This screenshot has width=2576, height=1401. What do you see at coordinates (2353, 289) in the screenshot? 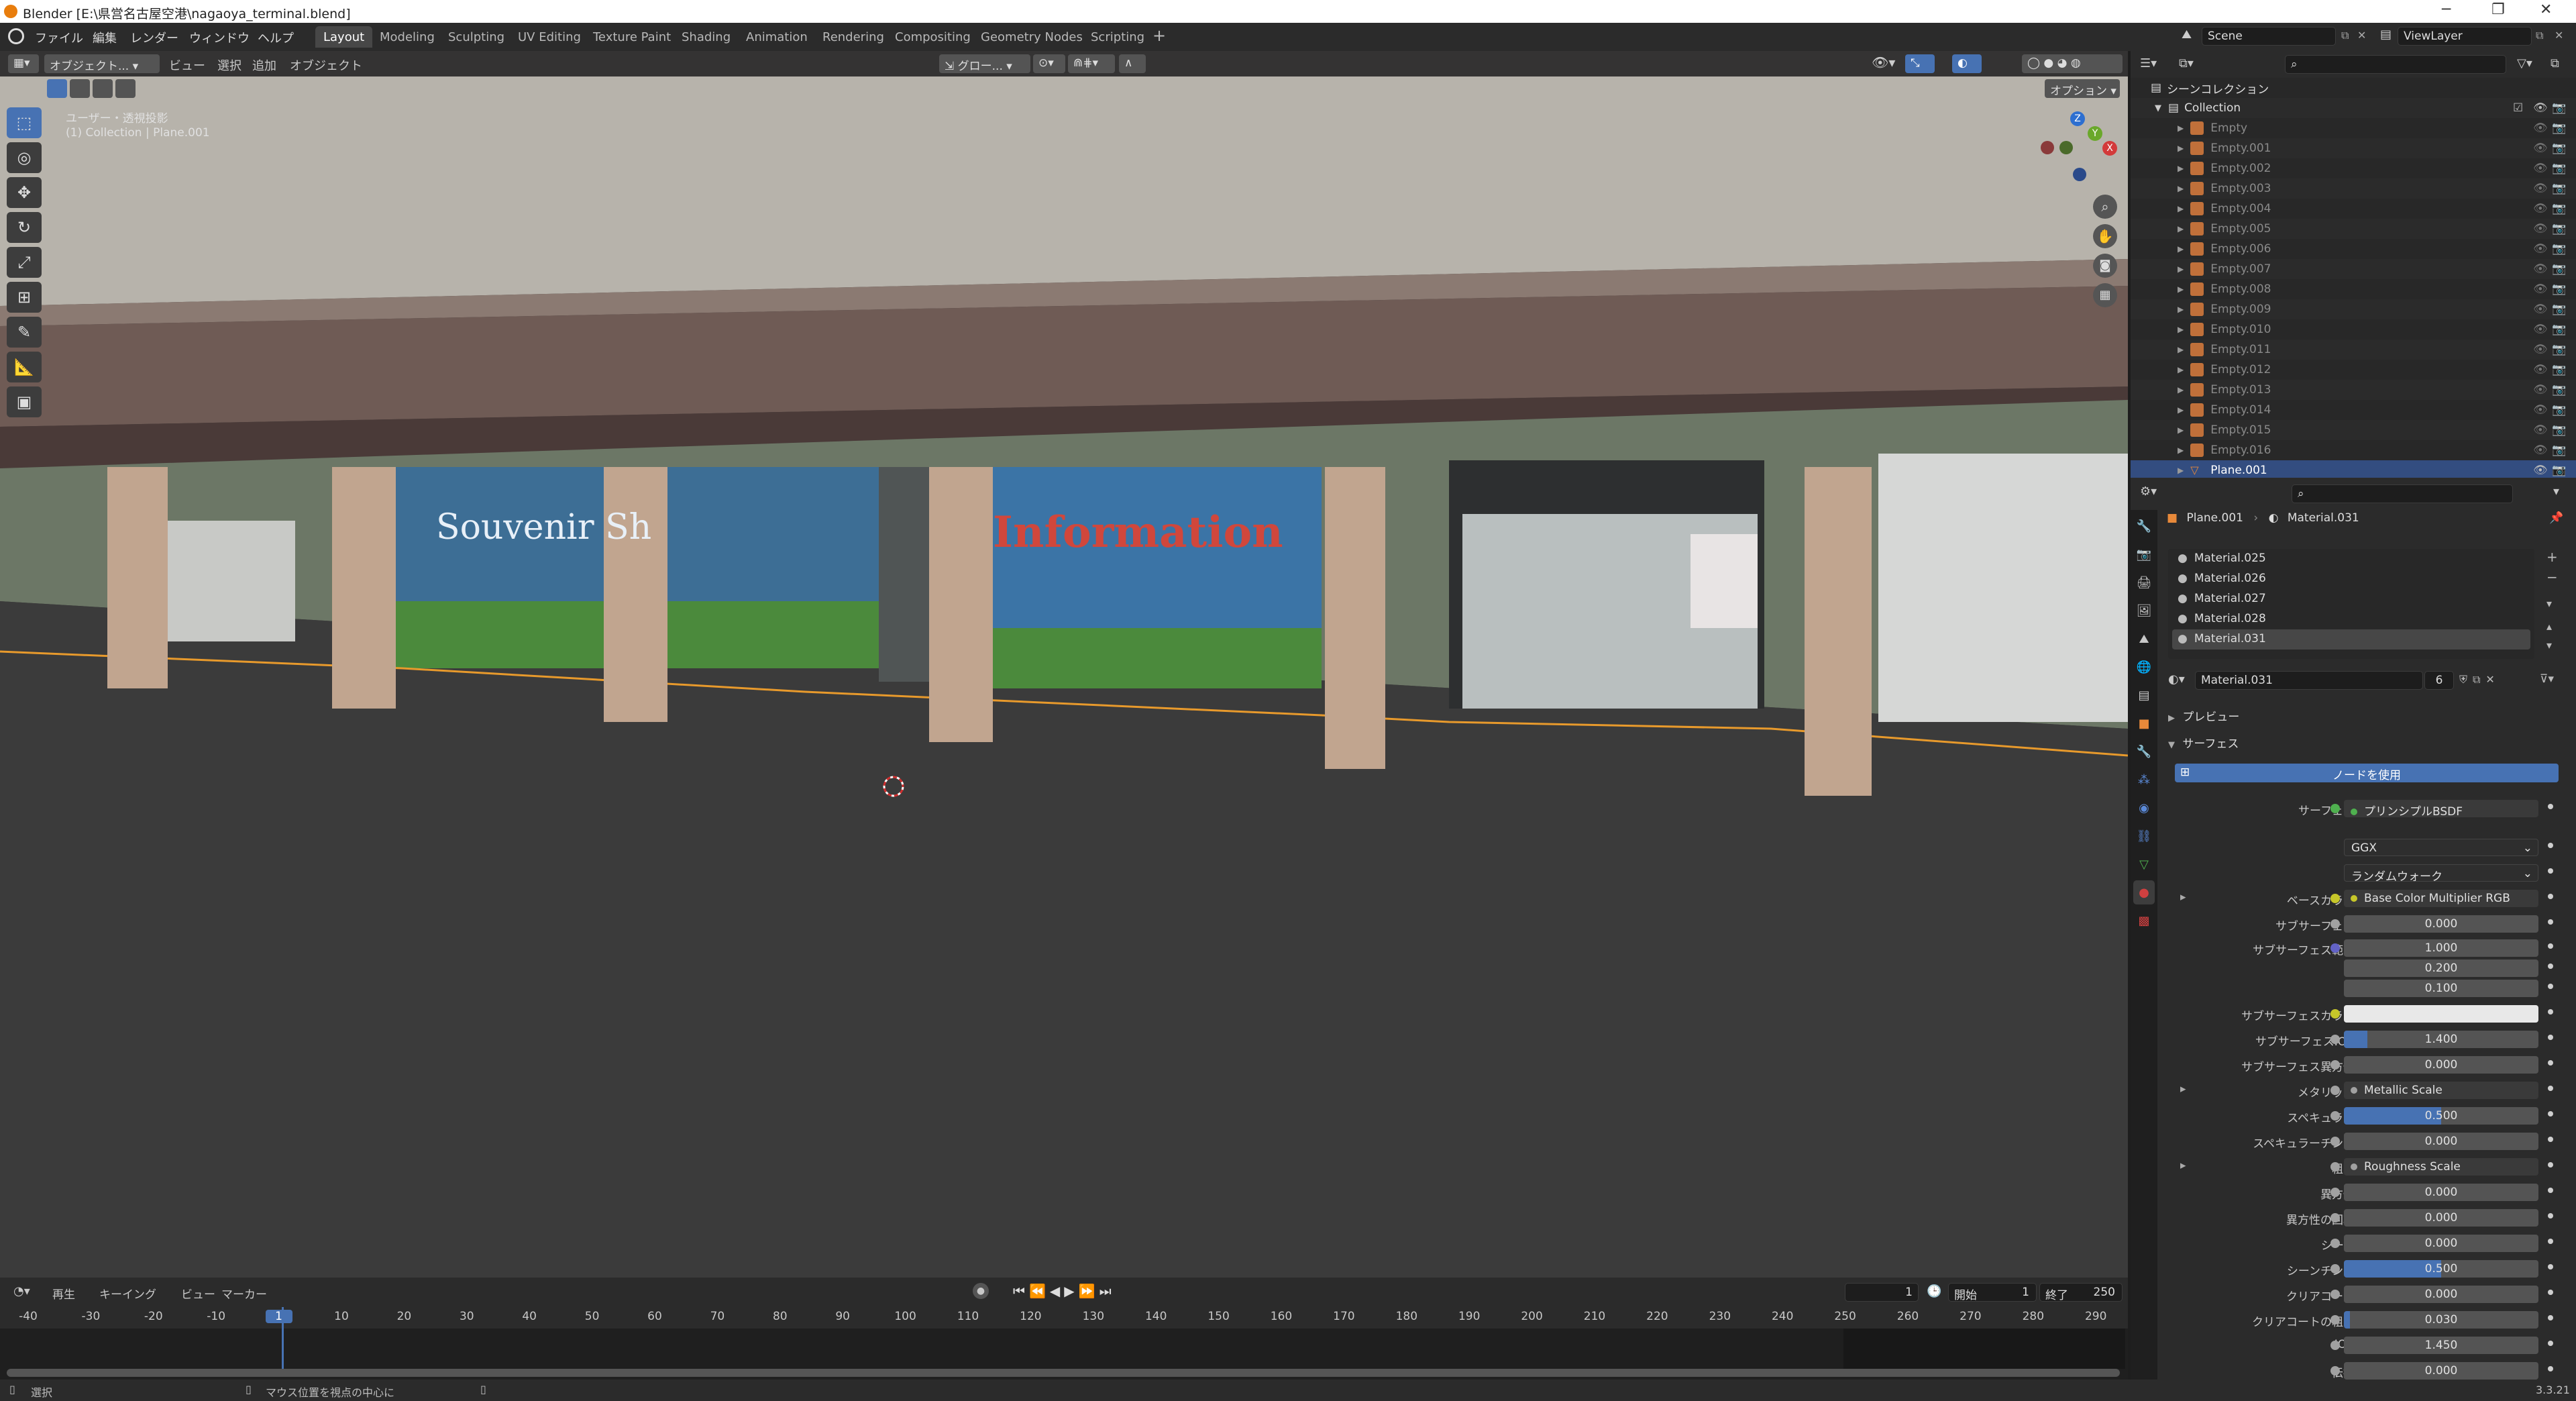
I see `outliner-row-empty-008: ▶ Empty.008 👁 📷` at bounding box center [2353, 289].